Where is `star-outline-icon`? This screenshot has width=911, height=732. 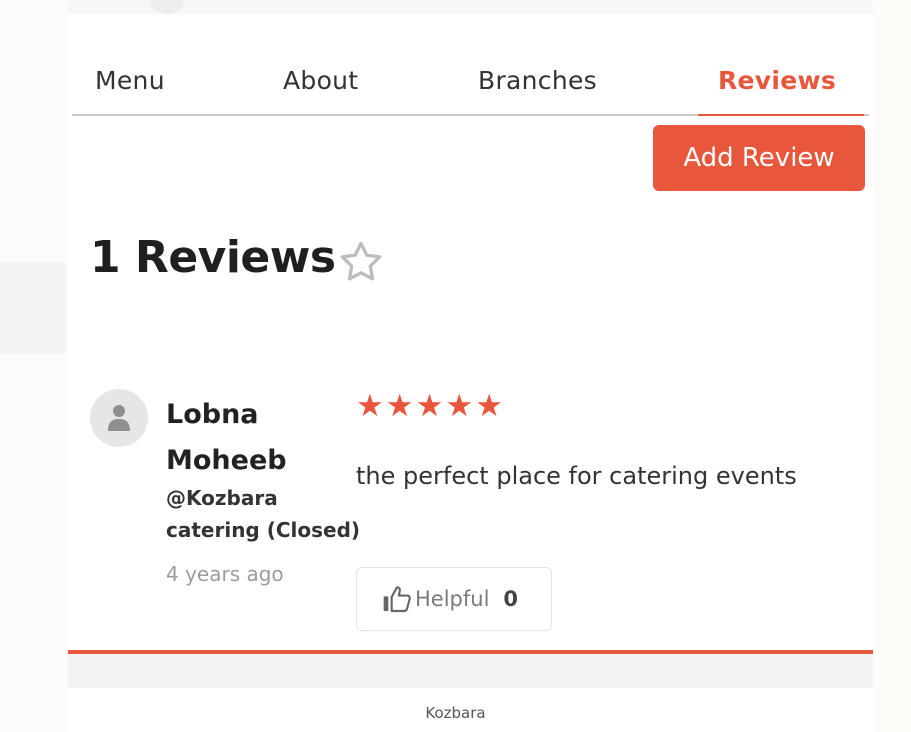 star-outline-icon is located at coordinates (361, 261).